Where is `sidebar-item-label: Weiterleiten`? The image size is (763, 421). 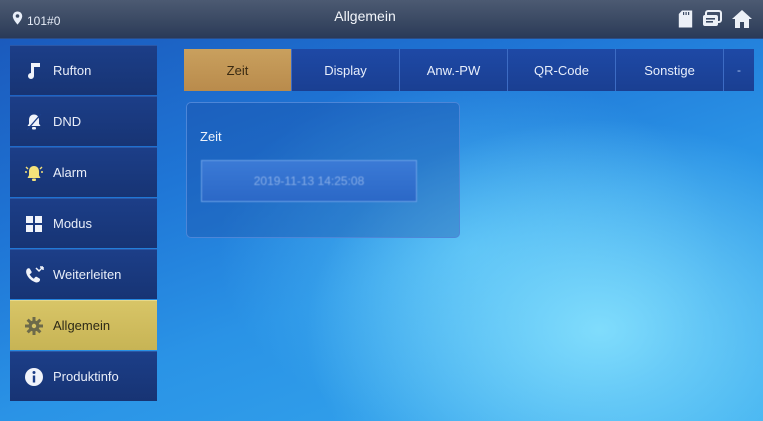 sidebar-item-label: Weiterleiten is located at coordinates (87, 274).